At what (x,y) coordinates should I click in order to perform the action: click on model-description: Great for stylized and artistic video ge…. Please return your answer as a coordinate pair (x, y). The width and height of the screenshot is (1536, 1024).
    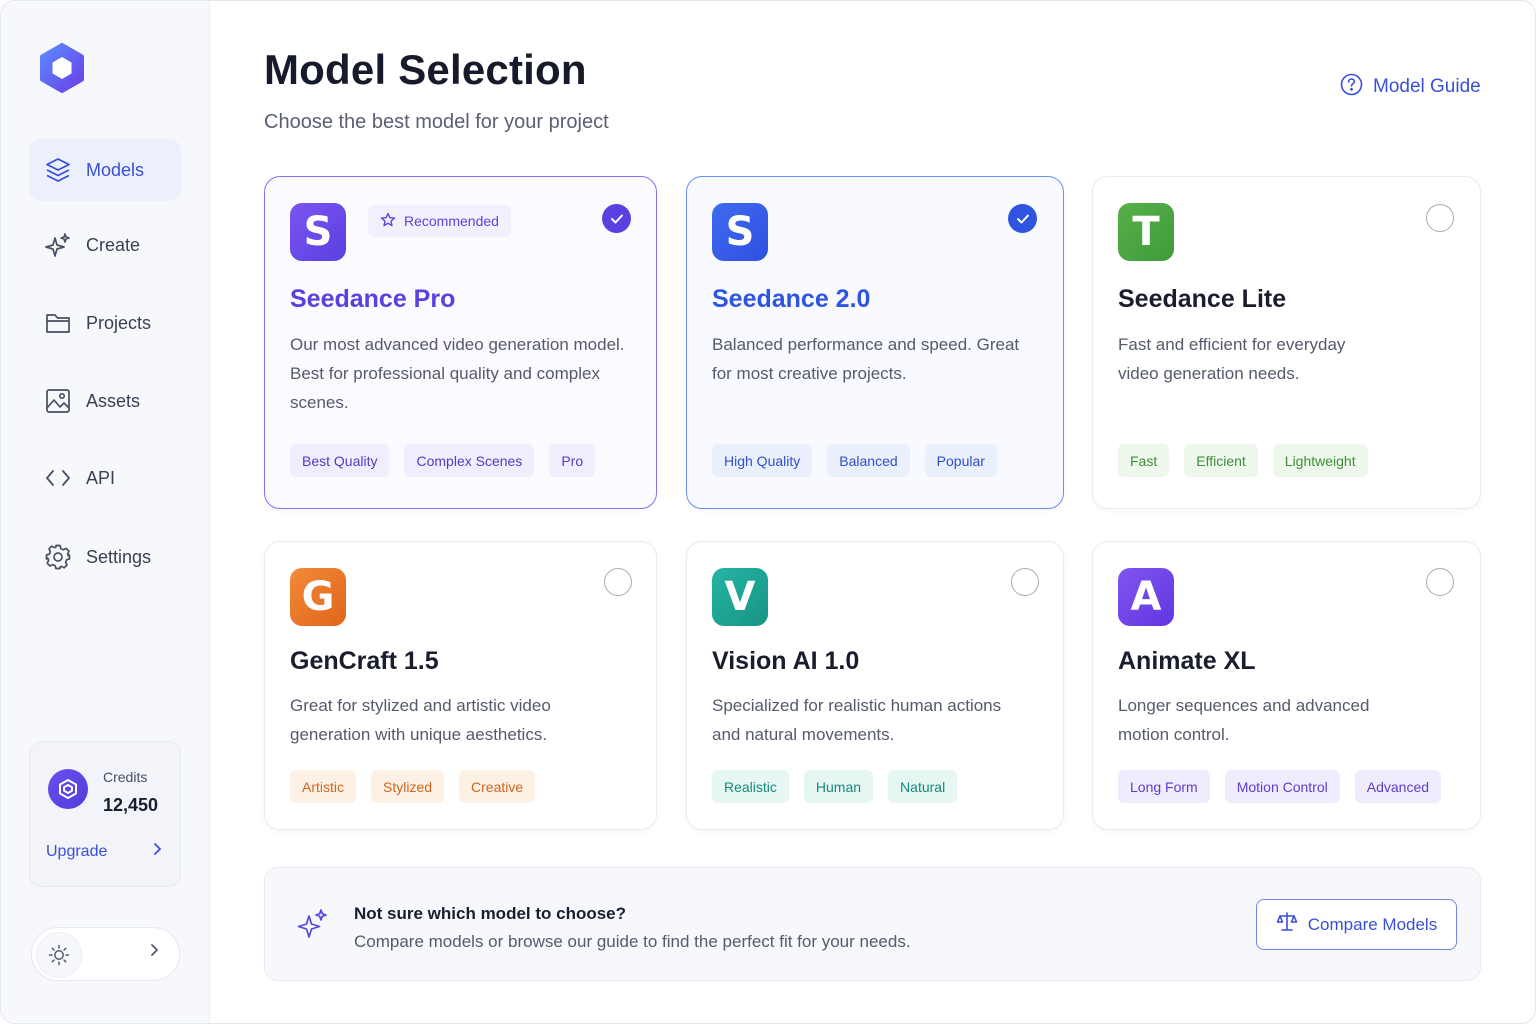
    Looking at the image, I should click on (420, 720).